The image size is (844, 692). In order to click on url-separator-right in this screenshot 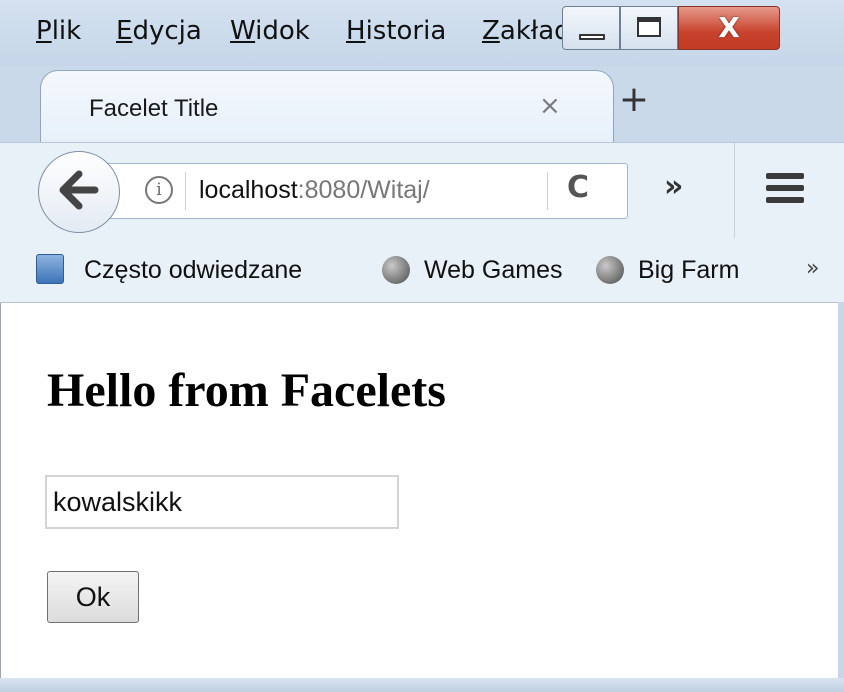, I will do `click(547, 191)`.